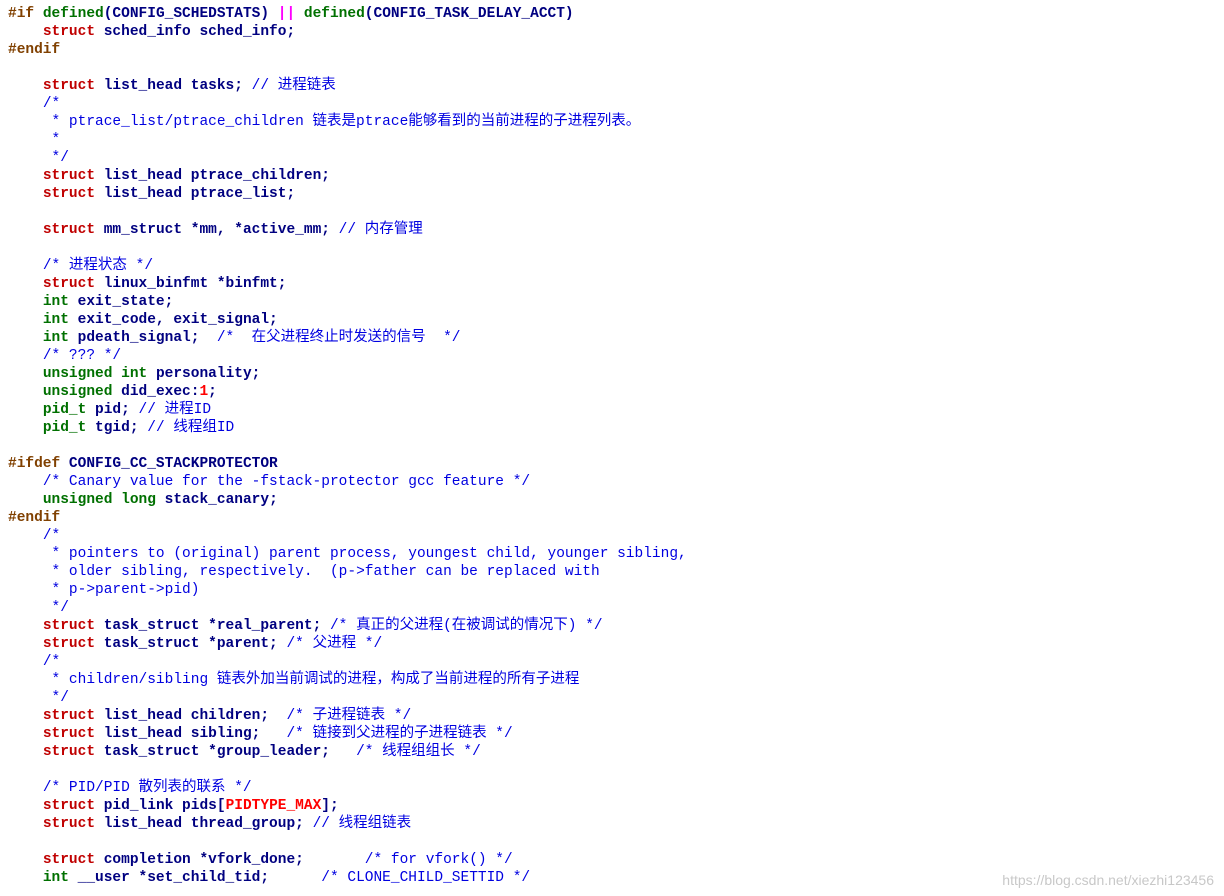 The width and height of the screenshot is (1224, 896). I want to click on code-line: /* PID/PID 散列表的联系 */, so click(612, 788).